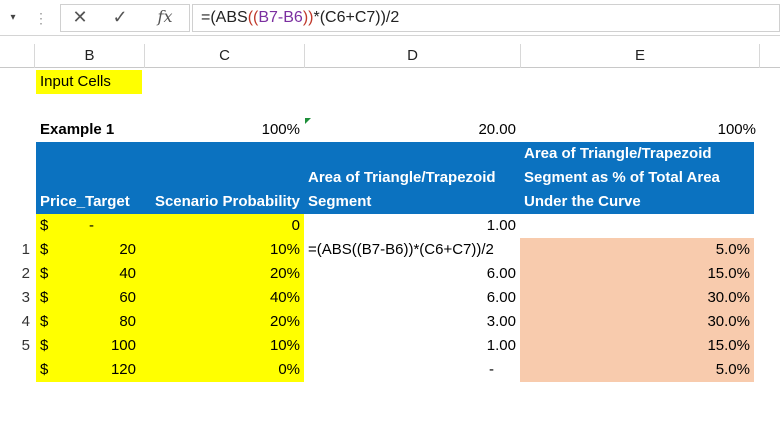 The image size is (780, 438). Describe the element at coordinates (224, 370) in the screenshot. I see `probability-value: 0%` at that location.